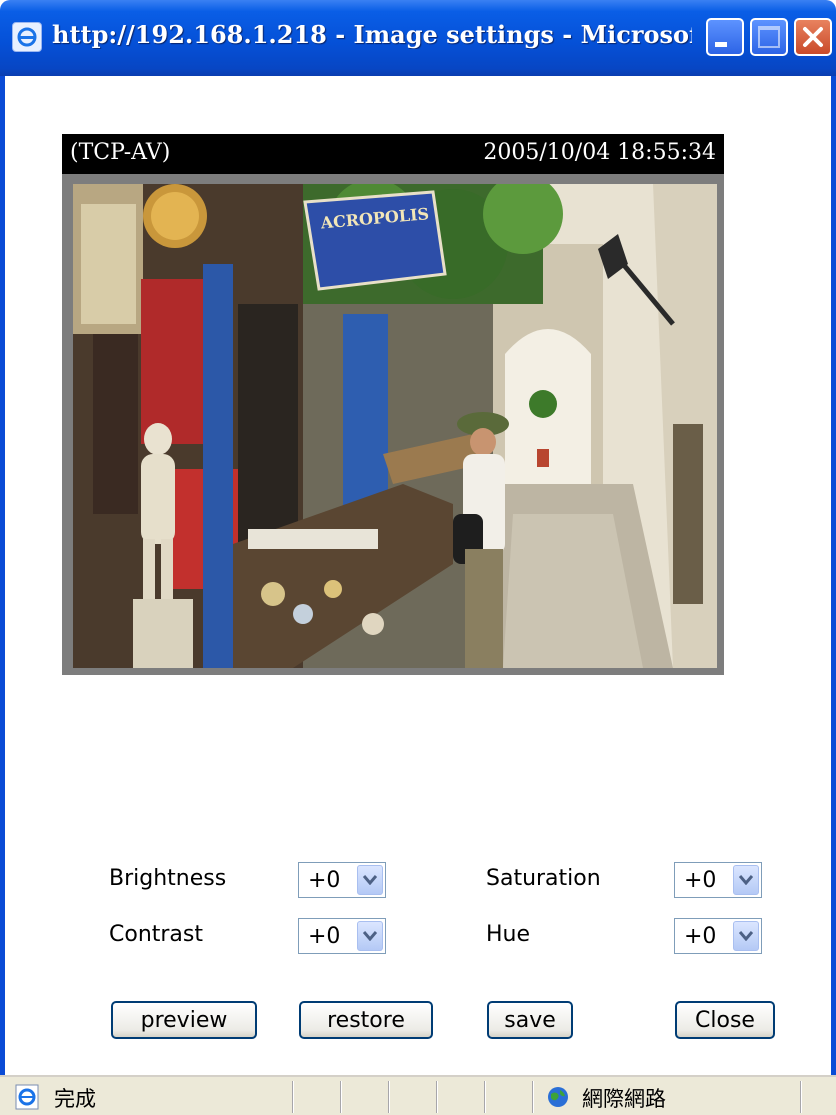 Image resolution: width=836 pixels, height=1115 pixels. Describe the element at coordinates (75, 1099) in the screenshot. I see `status-text: 完成` at that location.